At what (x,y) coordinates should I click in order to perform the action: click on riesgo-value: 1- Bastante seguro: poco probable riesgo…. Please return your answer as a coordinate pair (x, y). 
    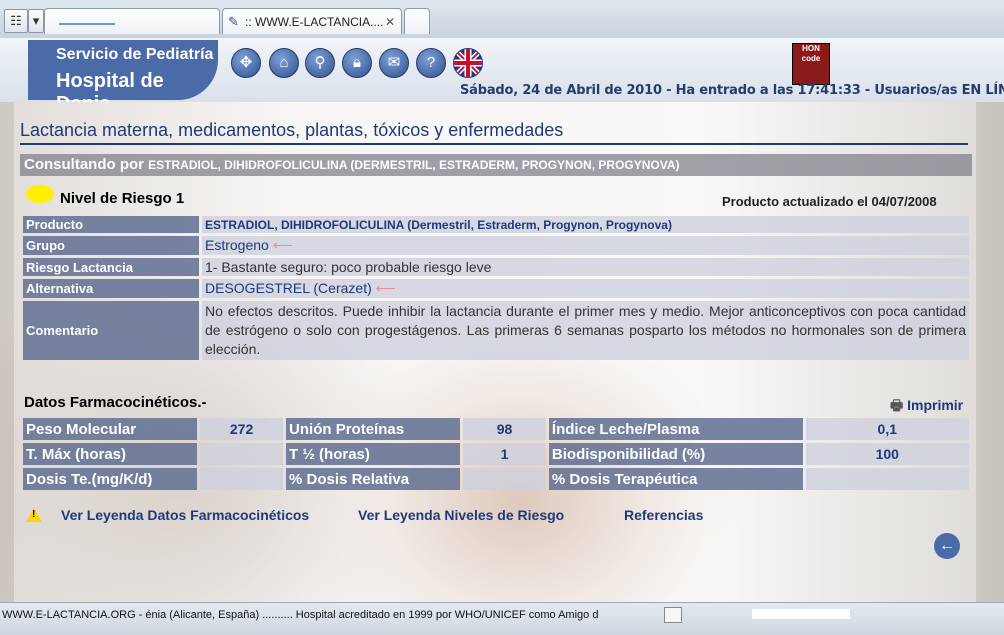
    Looking at the image, I should click on (585, 267).